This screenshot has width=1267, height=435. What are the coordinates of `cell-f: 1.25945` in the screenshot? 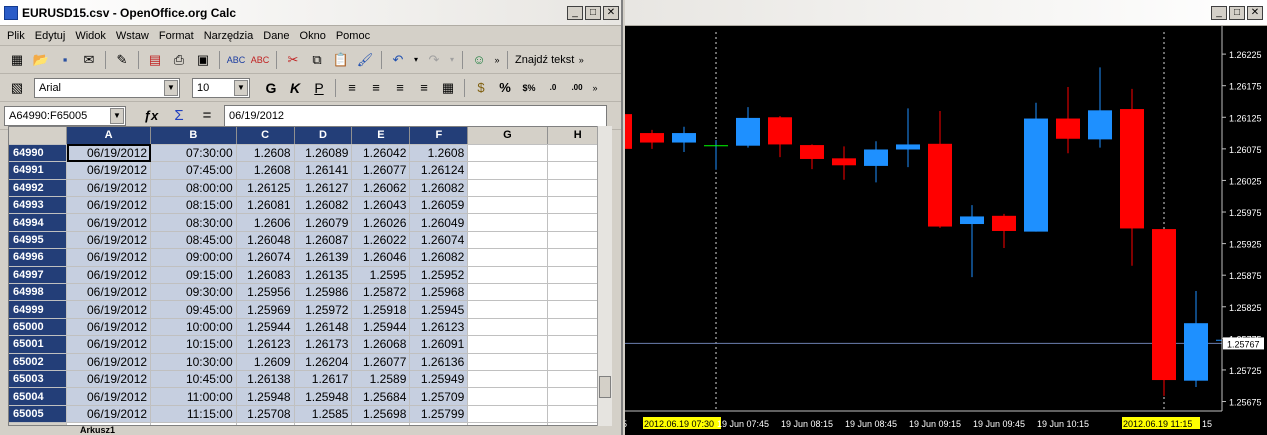 It's located at (439, 309).